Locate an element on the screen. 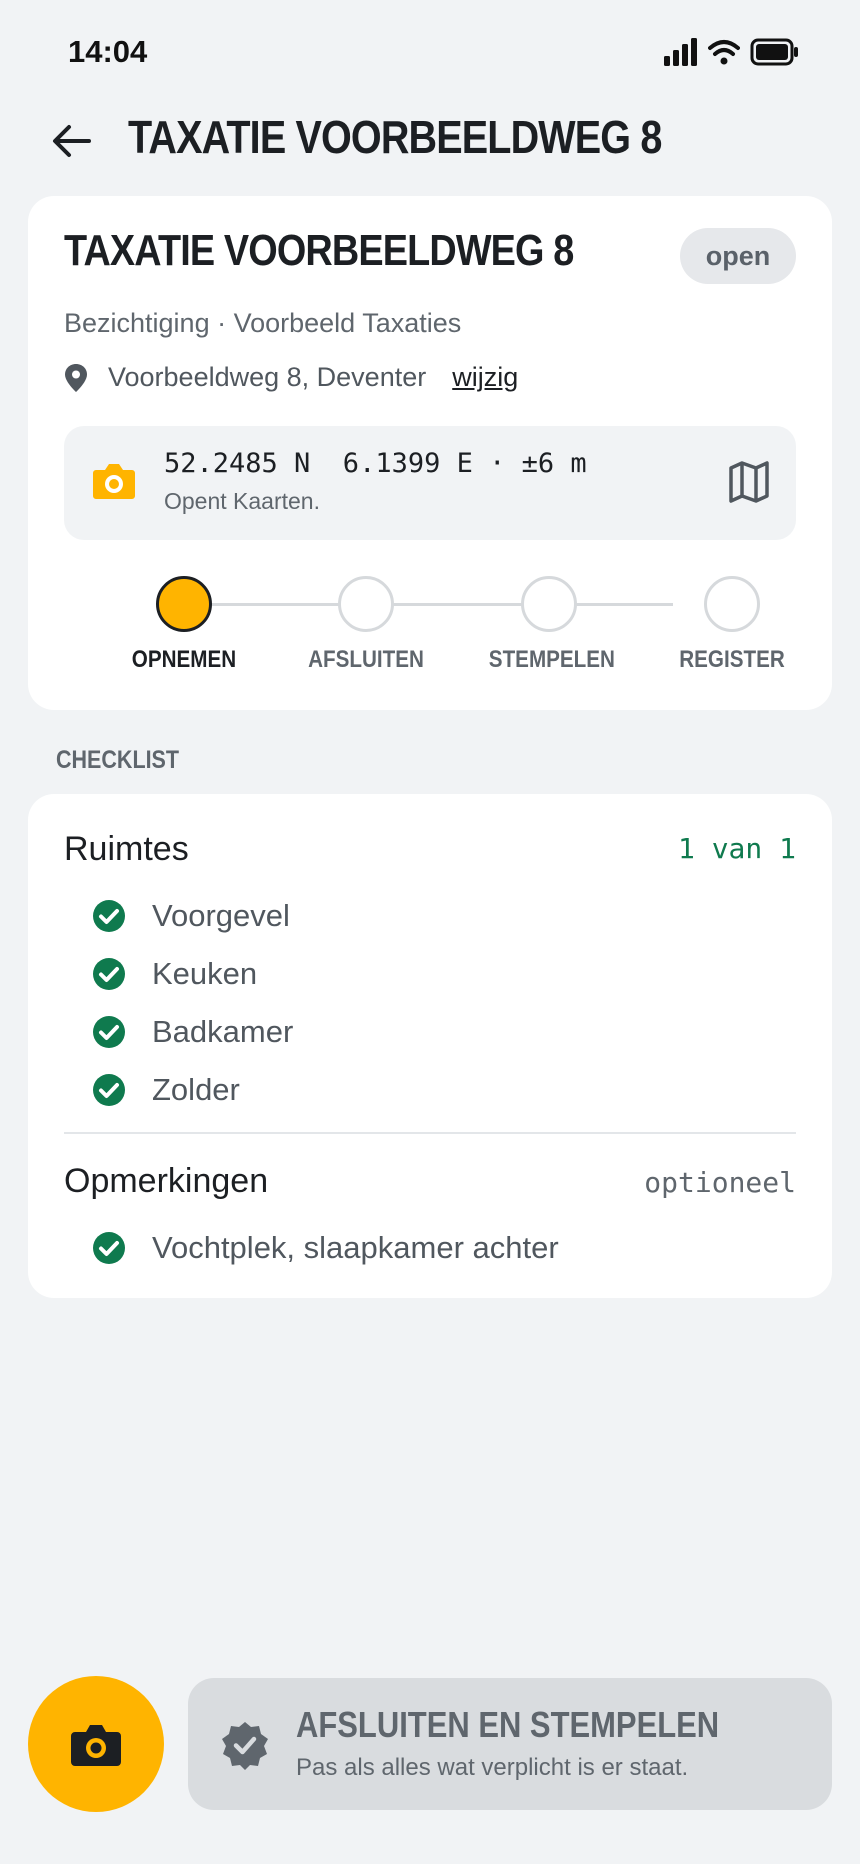  list-item: Keuken is located at coordinates (174, 974).